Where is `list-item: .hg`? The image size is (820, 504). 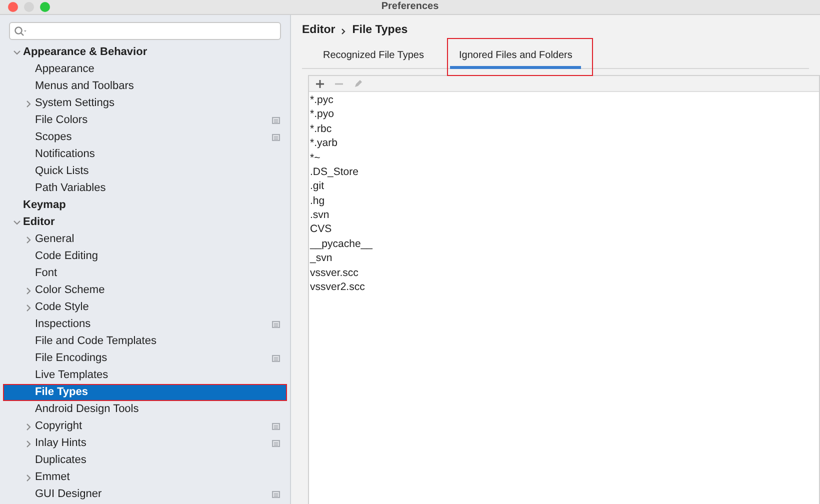 list-item: .hg is located at coordinates (564, 201).